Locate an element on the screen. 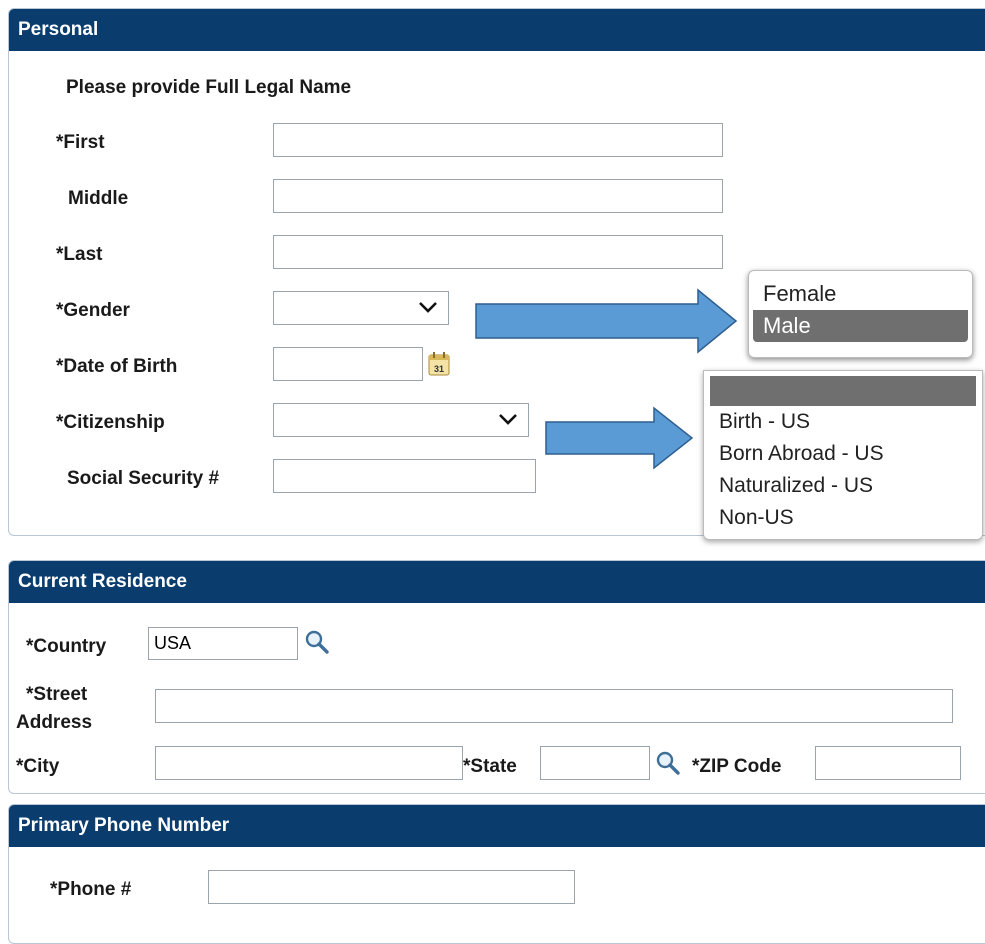  gender-option-male: Male is located at coordinates (860, 326).